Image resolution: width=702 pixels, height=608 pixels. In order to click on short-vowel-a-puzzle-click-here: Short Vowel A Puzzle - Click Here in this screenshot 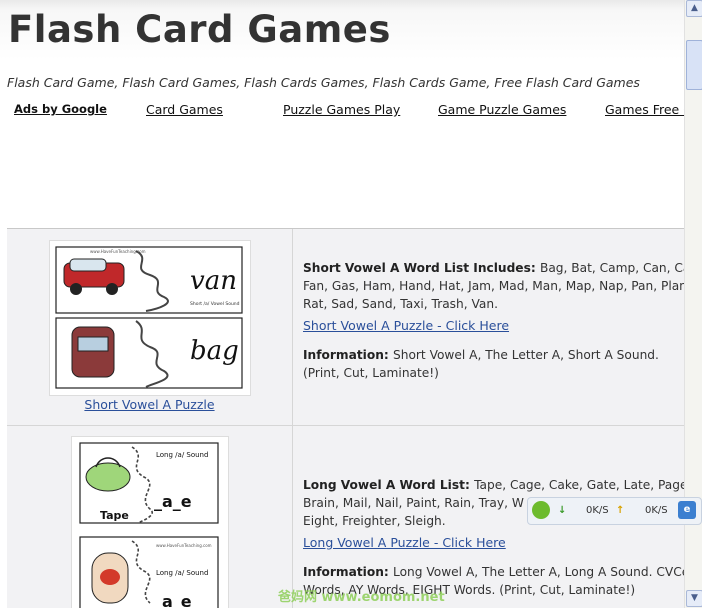, I will do `click(406, 326)`.